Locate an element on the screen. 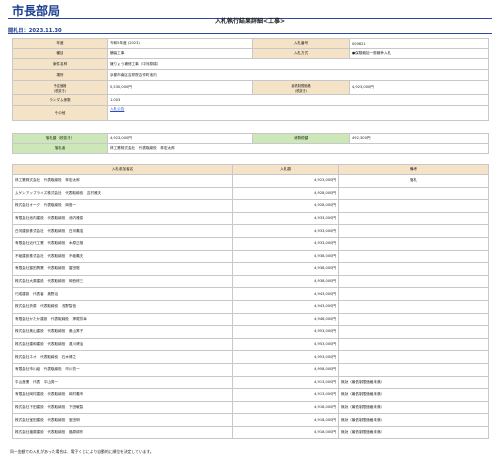  table-row: 不破建設株式会社 代表取締役 不破義夫 4,938,000円 is located at coordinates (250, 256).